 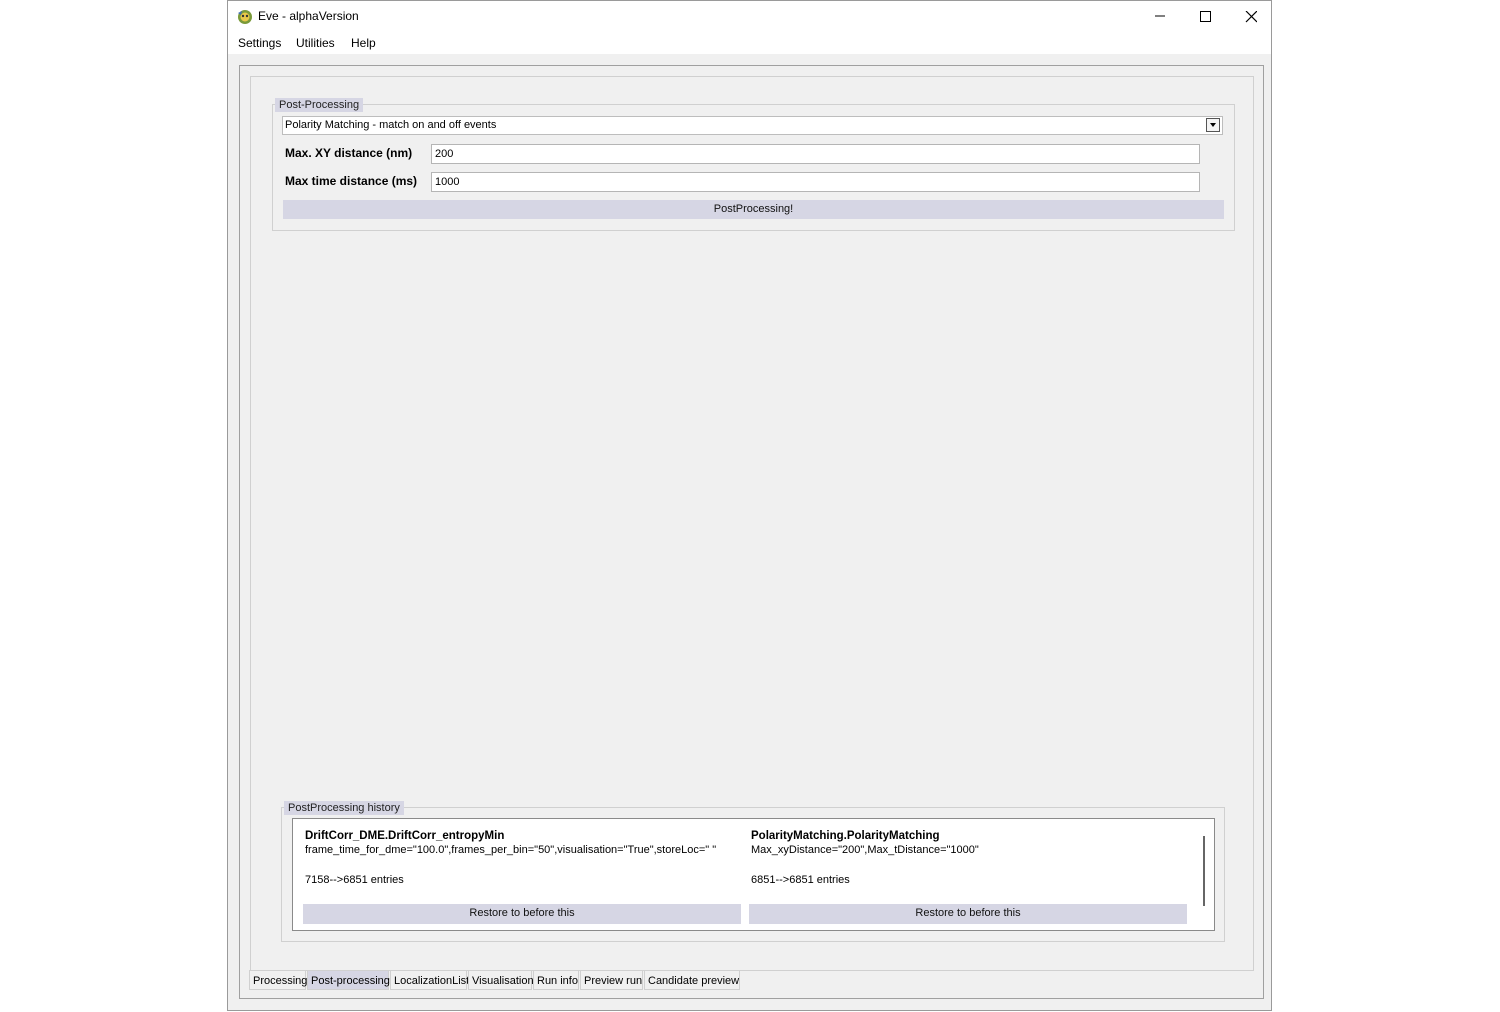 I want to click on maximize-icon, so click(x=1205, y=16).